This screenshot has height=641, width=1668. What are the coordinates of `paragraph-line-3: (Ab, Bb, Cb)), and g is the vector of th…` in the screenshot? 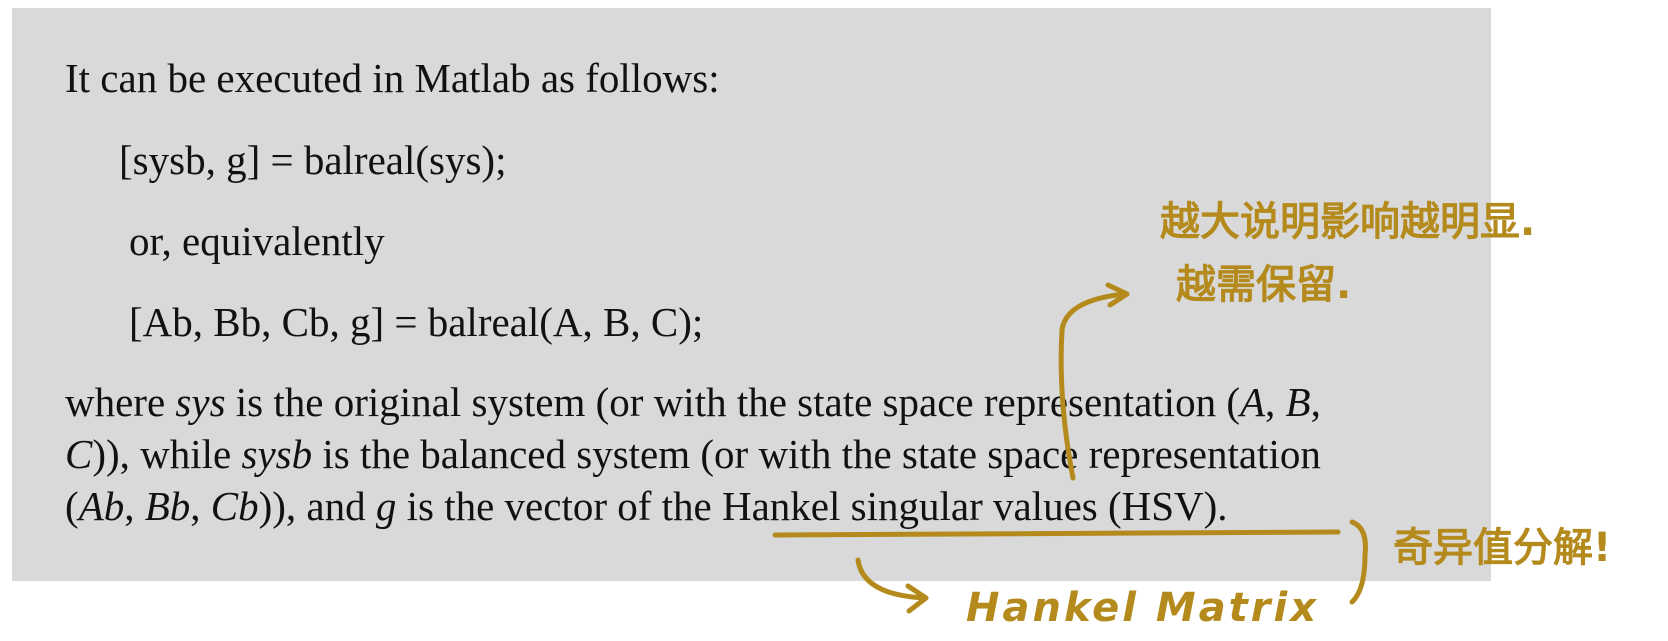 It's located at (646, 506).